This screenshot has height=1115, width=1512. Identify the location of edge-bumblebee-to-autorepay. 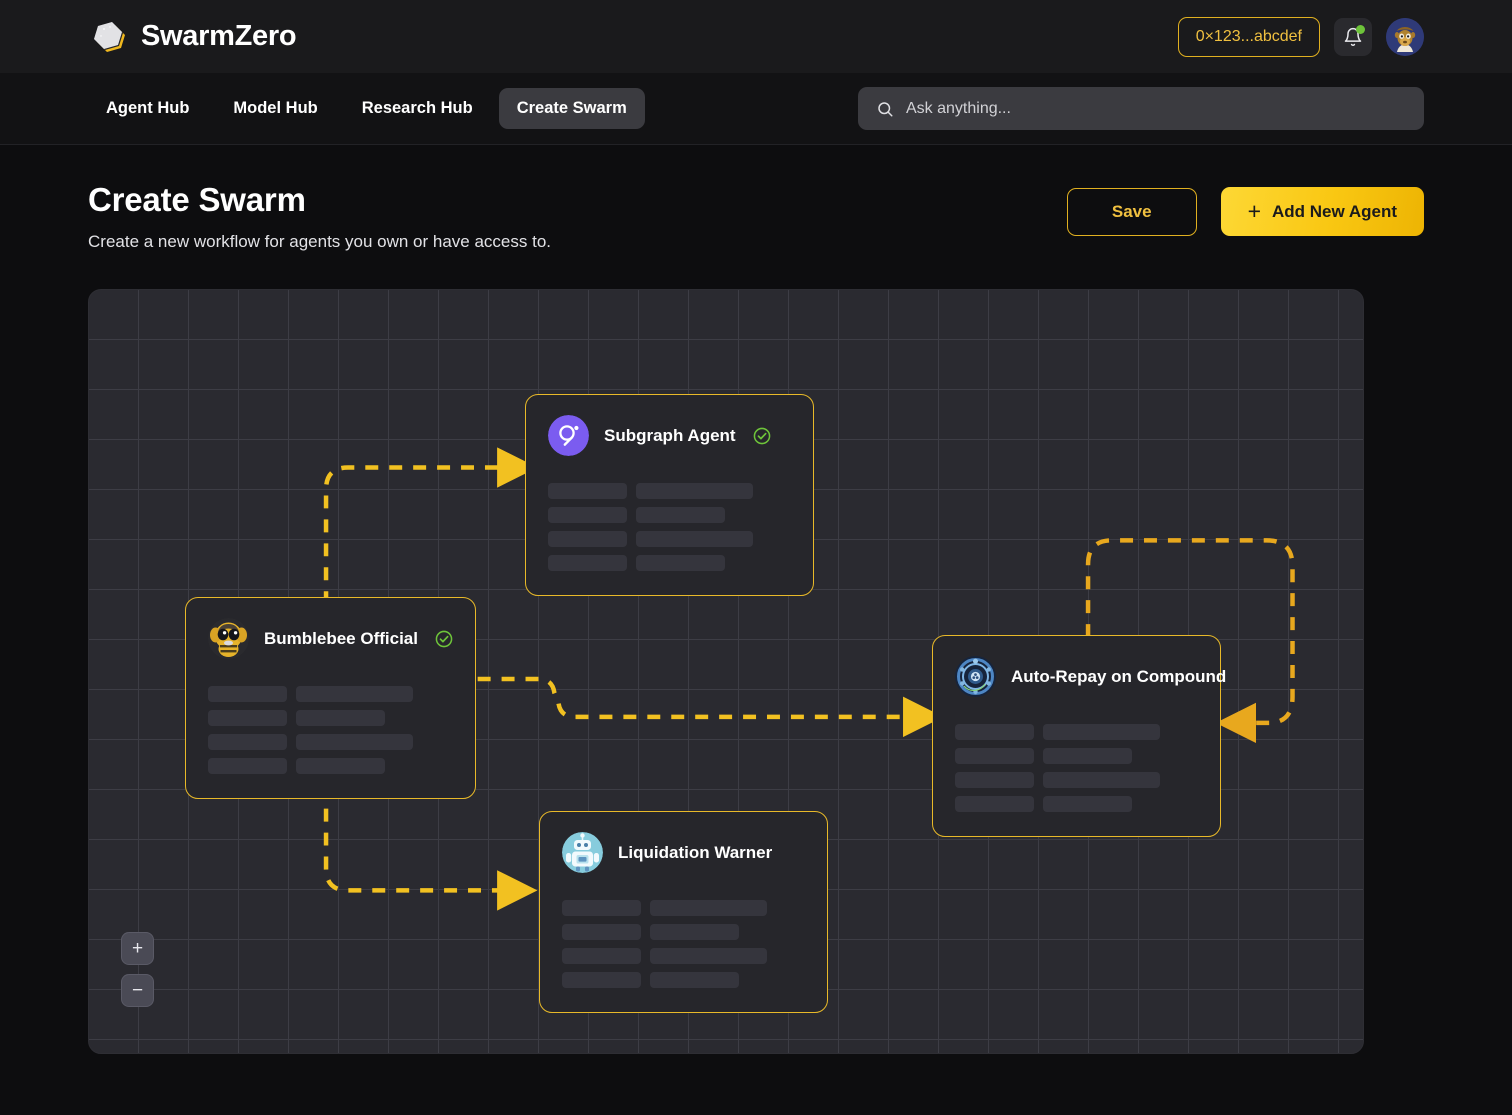
(710, 707).